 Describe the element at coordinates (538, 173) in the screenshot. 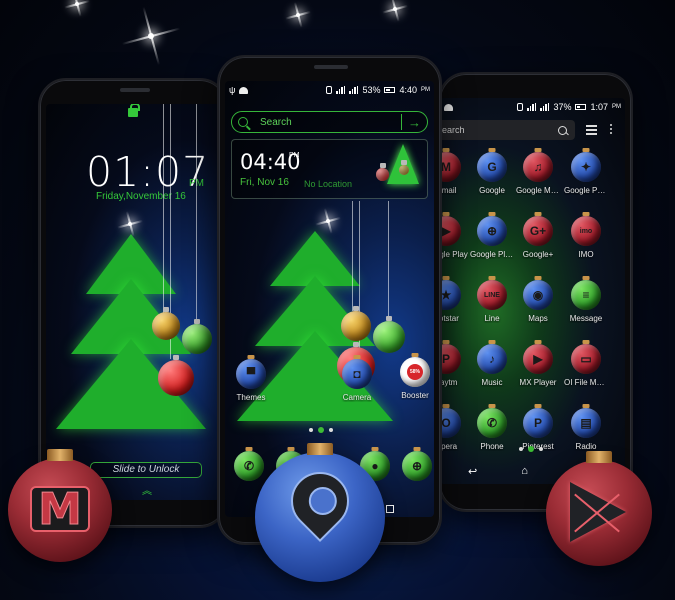

I see `app-google-music: ♫ Google Music` at that location.